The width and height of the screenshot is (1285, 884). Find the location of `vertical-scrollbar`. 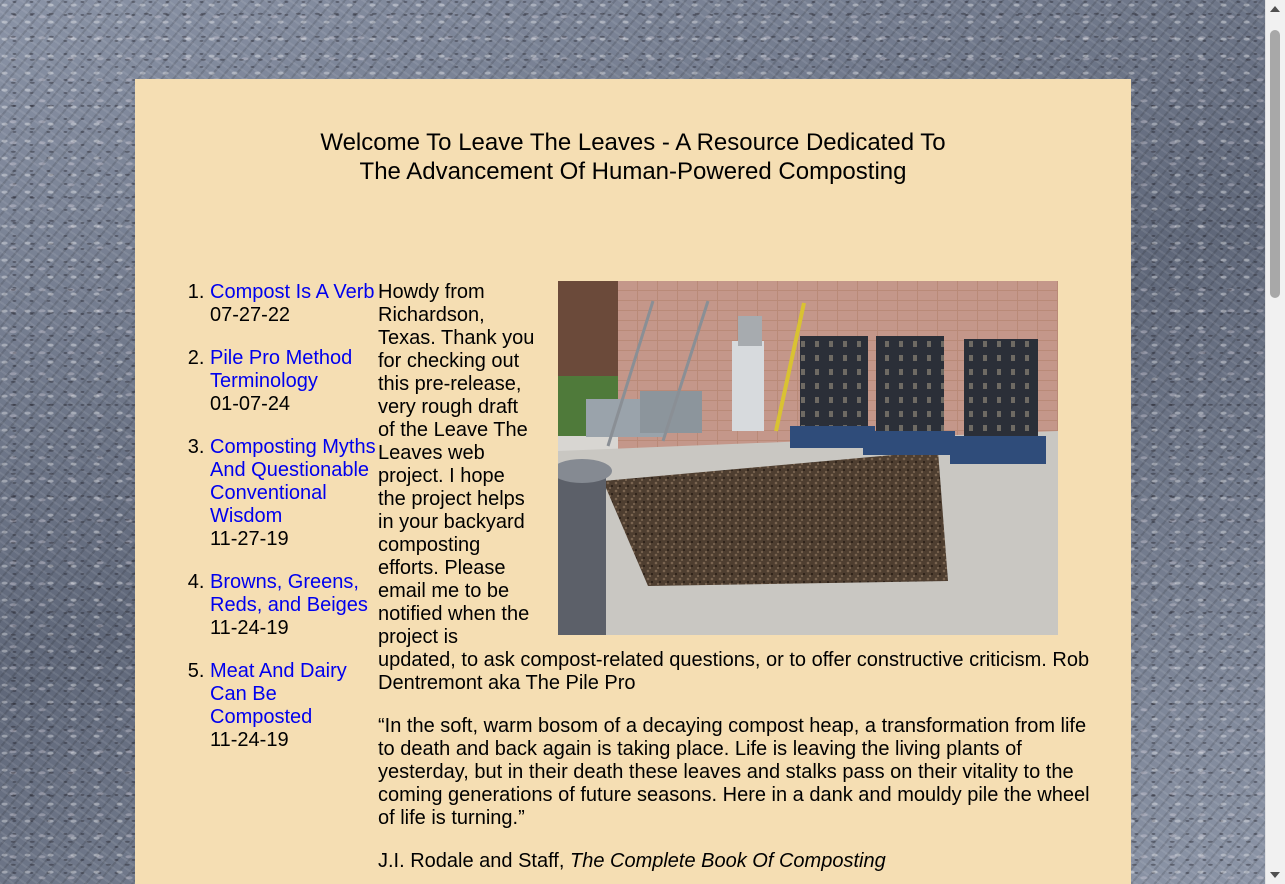

vertical-scrollbar is located at coordinates (1275, 442).